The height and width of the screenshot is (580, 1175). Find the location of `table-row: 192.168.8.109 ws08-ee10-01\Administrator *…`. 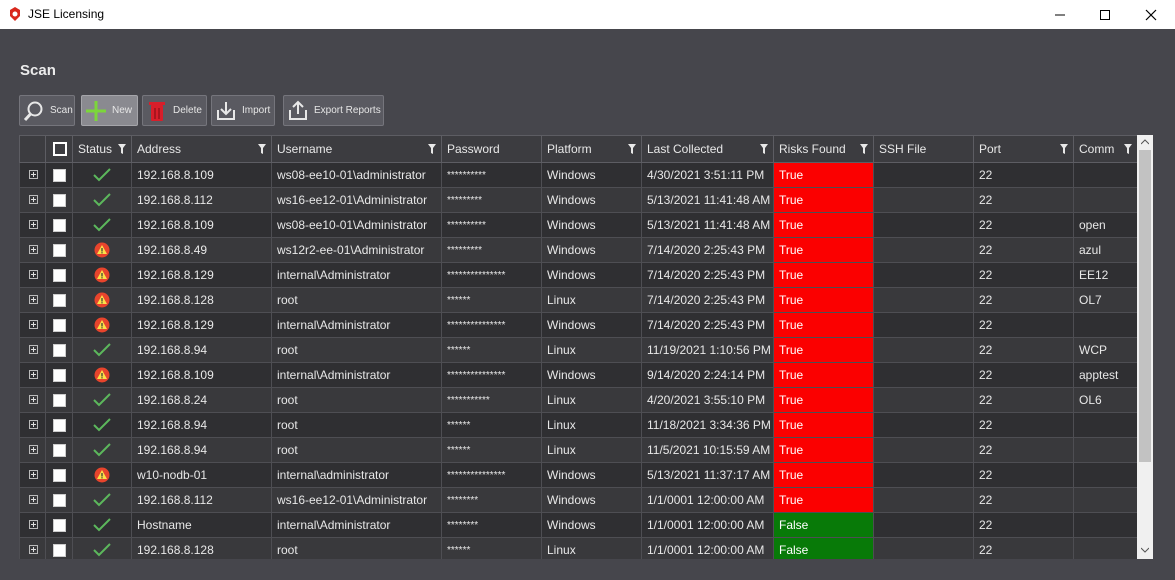

table-row: 192.168.8.109 ws08-ee10-01\Administrator *… is located at coordinates (578, 225).